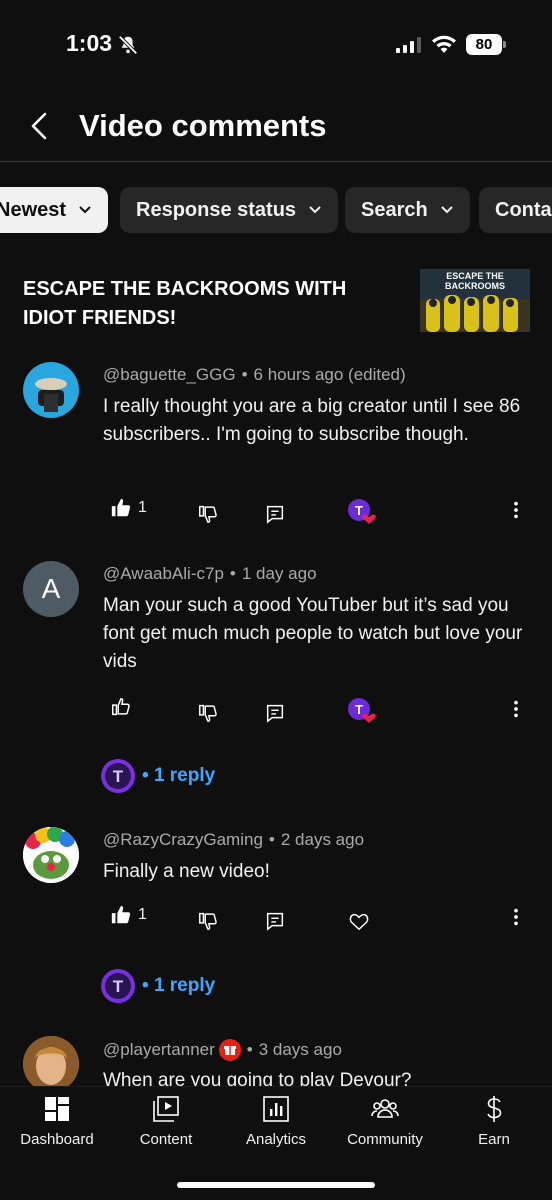 This screenshot has height=1200, width=552. I want to click on comment-meta: @RazyCrazyGaming • 2 days ago, so click(233, 840).